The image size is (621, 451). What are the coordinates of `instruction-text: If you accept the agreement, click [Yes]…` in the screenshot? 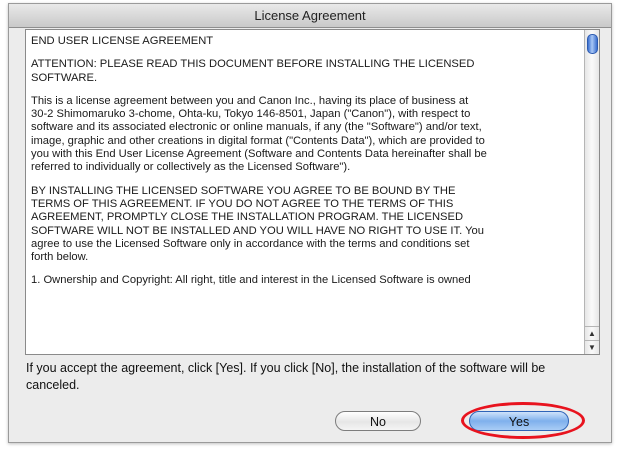 It's located at (286, 376).